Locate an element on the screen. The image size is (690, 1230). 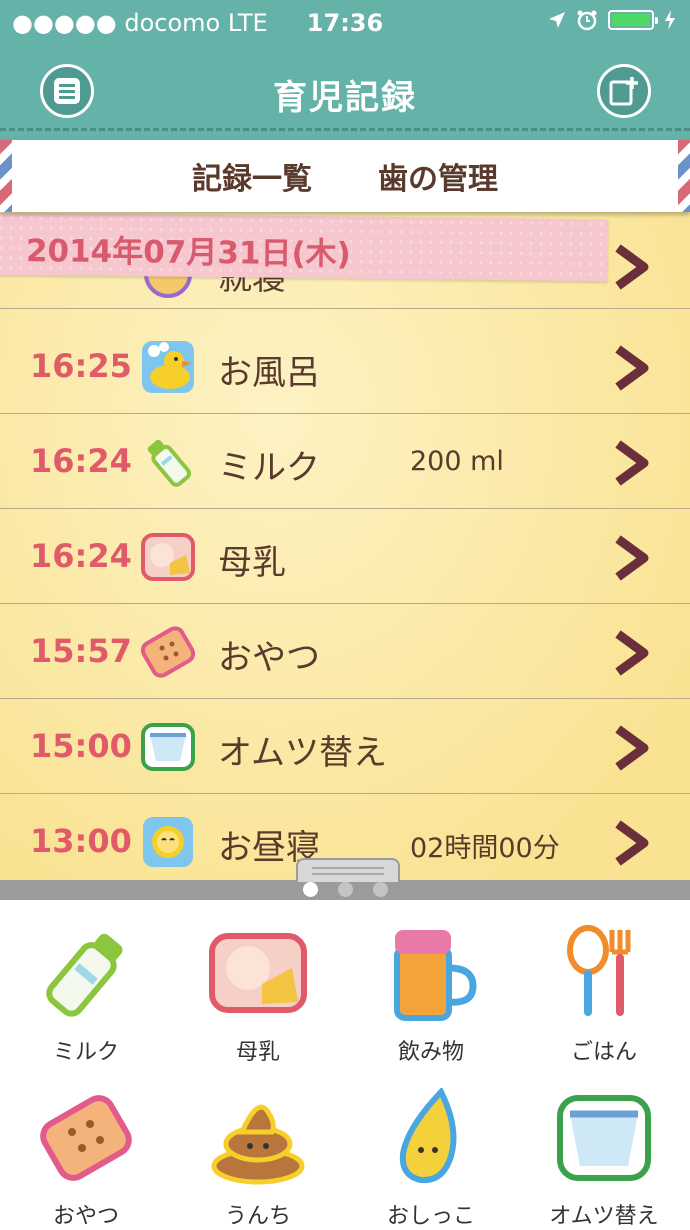
record-time: 15:00 is located at coordinates (81, 746).